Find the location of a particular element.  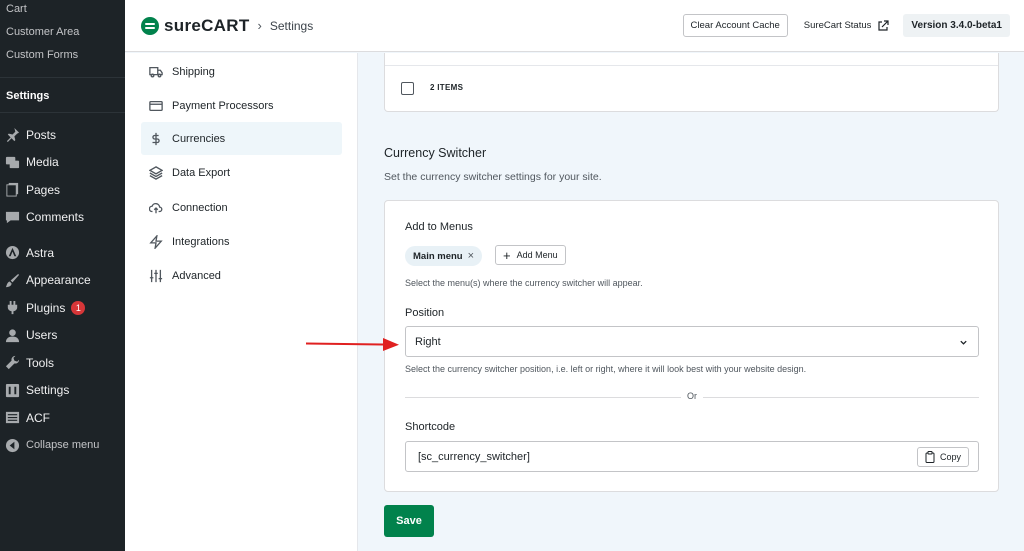

nav-label: Integrations is located at coordinates (201, 241).